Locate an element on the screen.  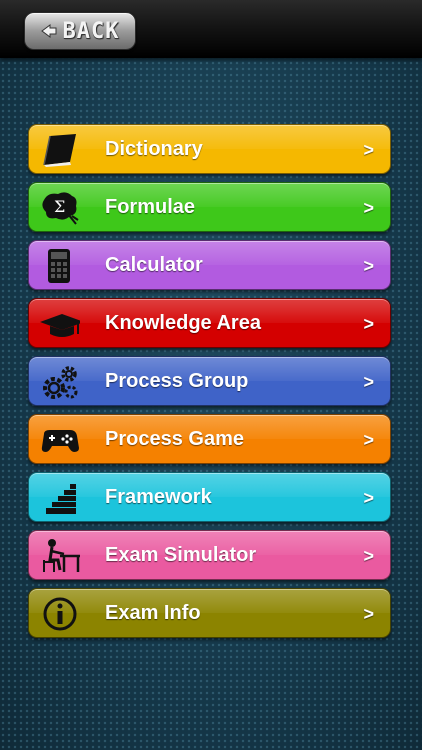
menu-item-label: Exam Info is located at coordinates (153, 613).